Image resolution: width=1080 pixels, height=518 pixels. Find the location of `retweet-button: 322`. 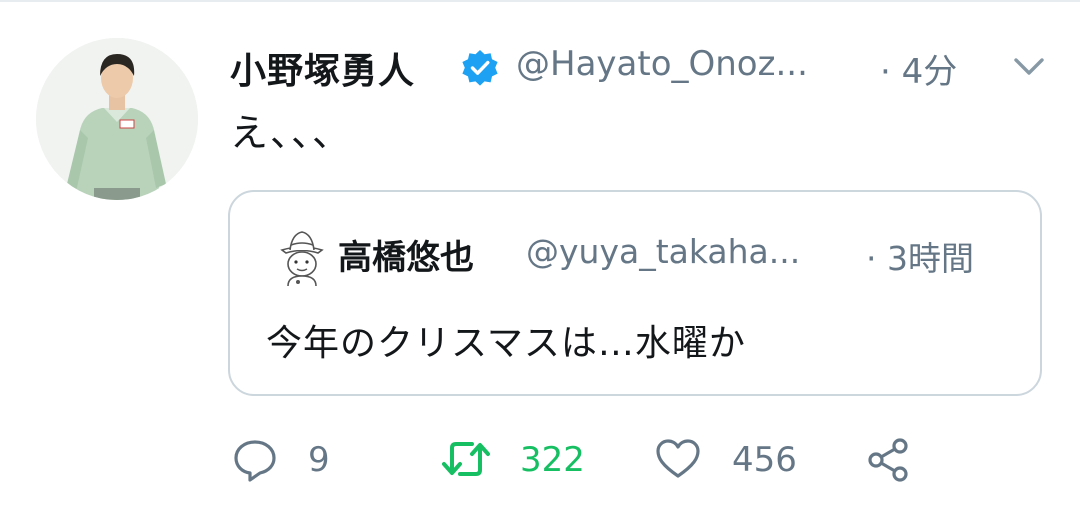

retweet-button: 322 is located at coordinates (530, 460).